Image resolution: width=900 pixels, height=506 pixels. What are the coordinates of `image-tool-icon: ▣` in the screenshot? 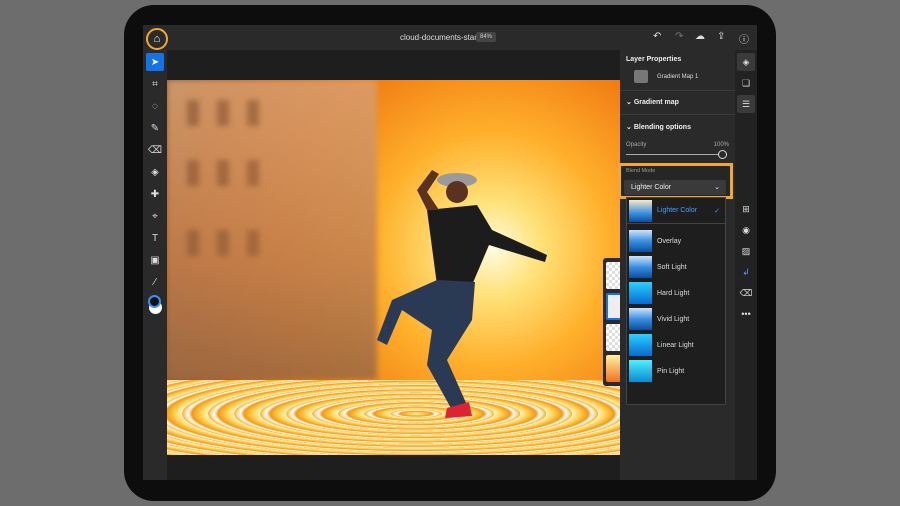 It's located at (155, 260).